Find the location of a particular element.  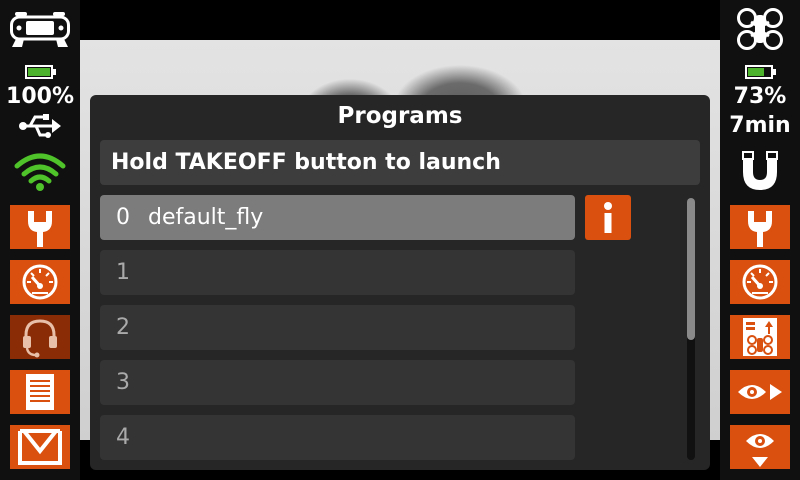

right-sidebar: 73% 7min is located at coordinates (760, 240).